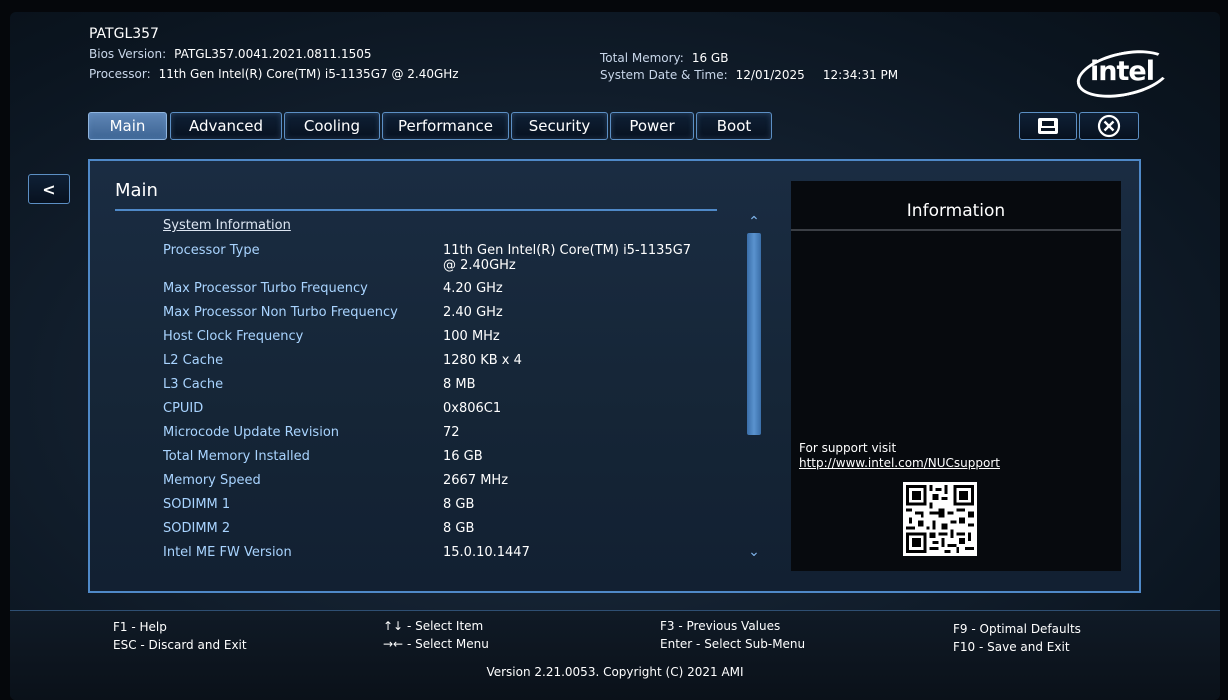 This screenshot has width=1228, height=700. What do you see at coordinates (127, 126) in the screenshot?
I see `tab-main: Main` at bounding box center [127, 126].